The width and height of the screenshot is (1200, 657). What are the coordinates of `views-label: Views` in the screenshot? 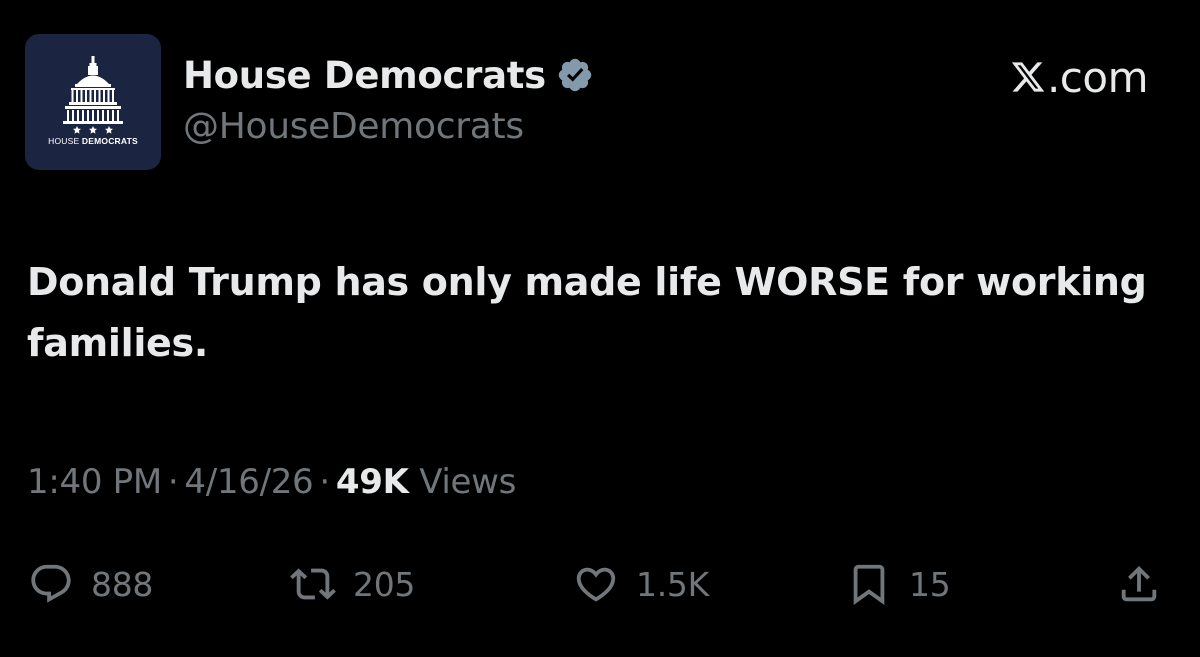 It's located at (468, 482).